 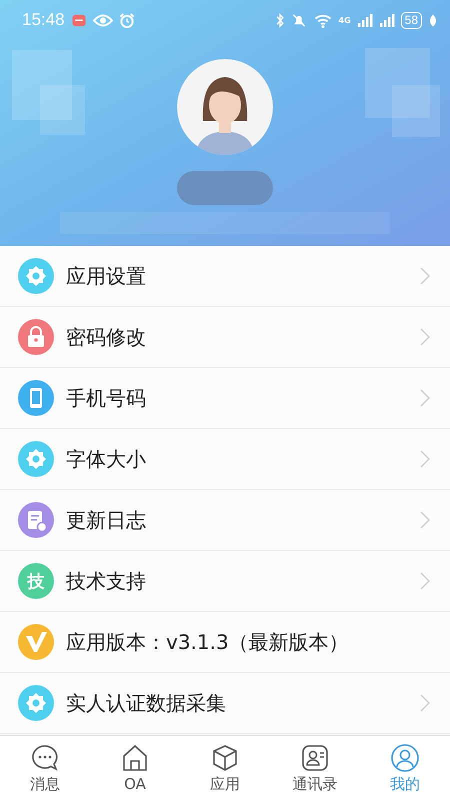 What do you see at coordinates (126, 20) in the screenshot?
I see `alarm-icon` at bounding box center [126, 20].